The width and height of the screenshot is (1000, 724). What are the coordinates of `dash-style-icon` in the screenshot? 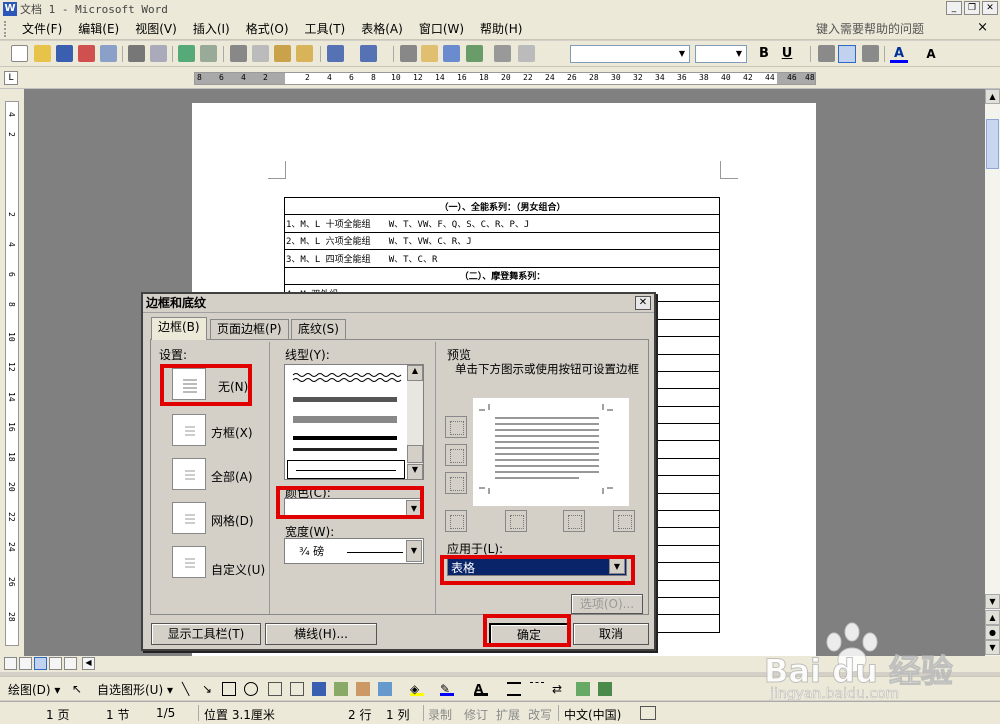 It's located at (537, 689).